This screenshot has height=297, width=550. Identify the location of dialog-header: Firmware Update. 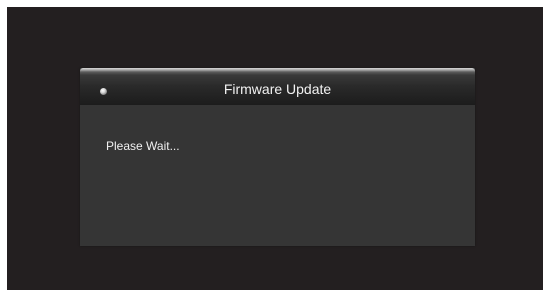
(277, 86).